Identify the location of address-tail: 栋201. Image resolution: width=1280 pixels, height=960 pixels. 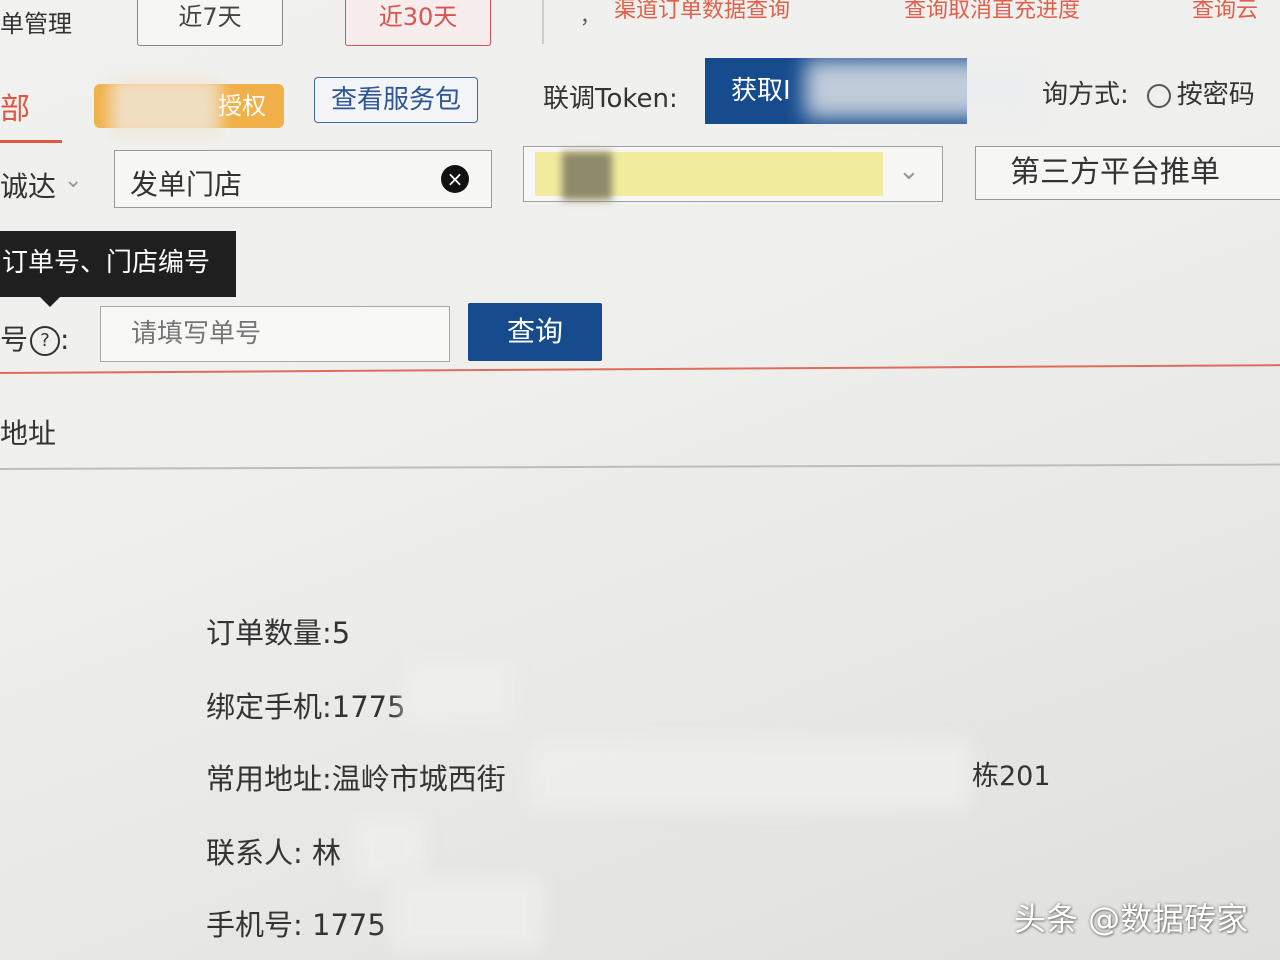
(1011, 776).